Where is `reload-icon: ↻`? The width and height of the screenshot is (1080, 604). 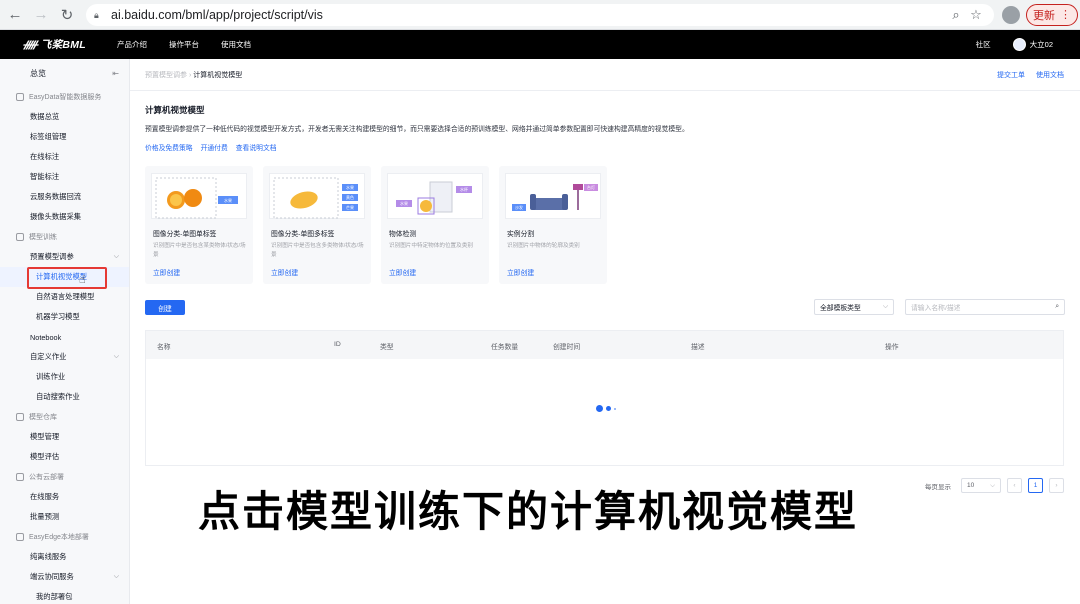
reload-icon: ↻ is located at coordinates (67, 15).